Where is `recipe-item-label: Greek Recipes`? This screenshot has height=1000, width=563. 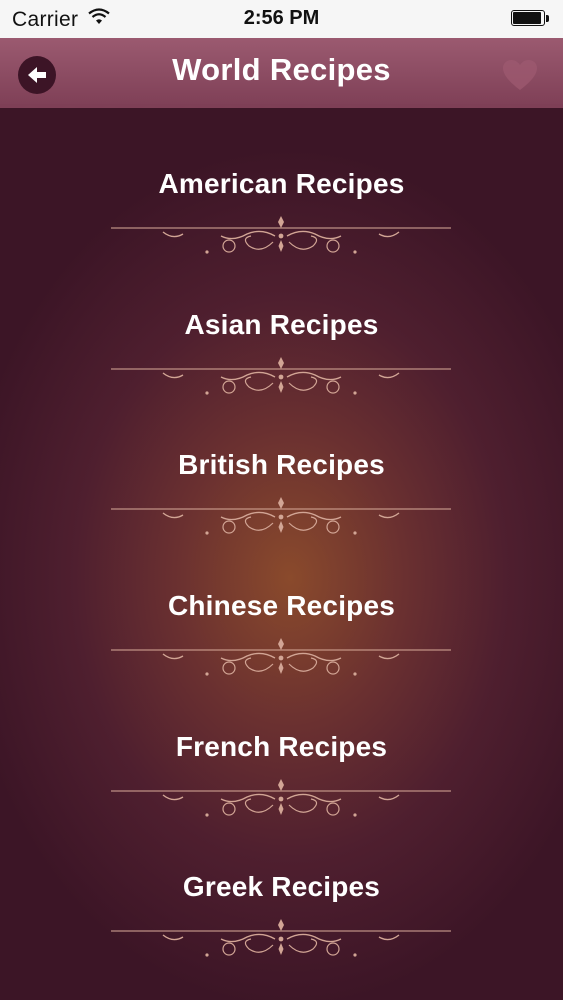
recipe-item-label: Greek Recipes is located at coordinates (281, 886).